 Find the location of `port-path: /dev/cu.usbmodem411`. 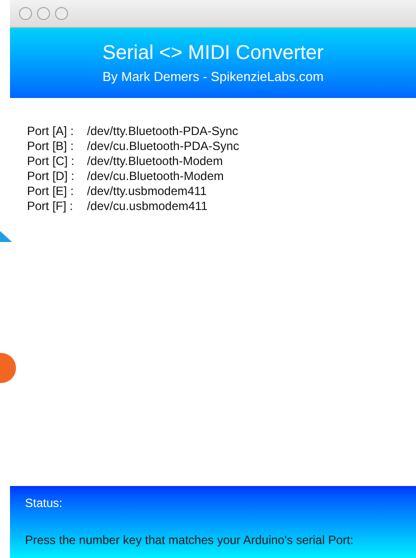

port-path: /dev/cu.usbmodem411 is located at coordinates (147, 206).